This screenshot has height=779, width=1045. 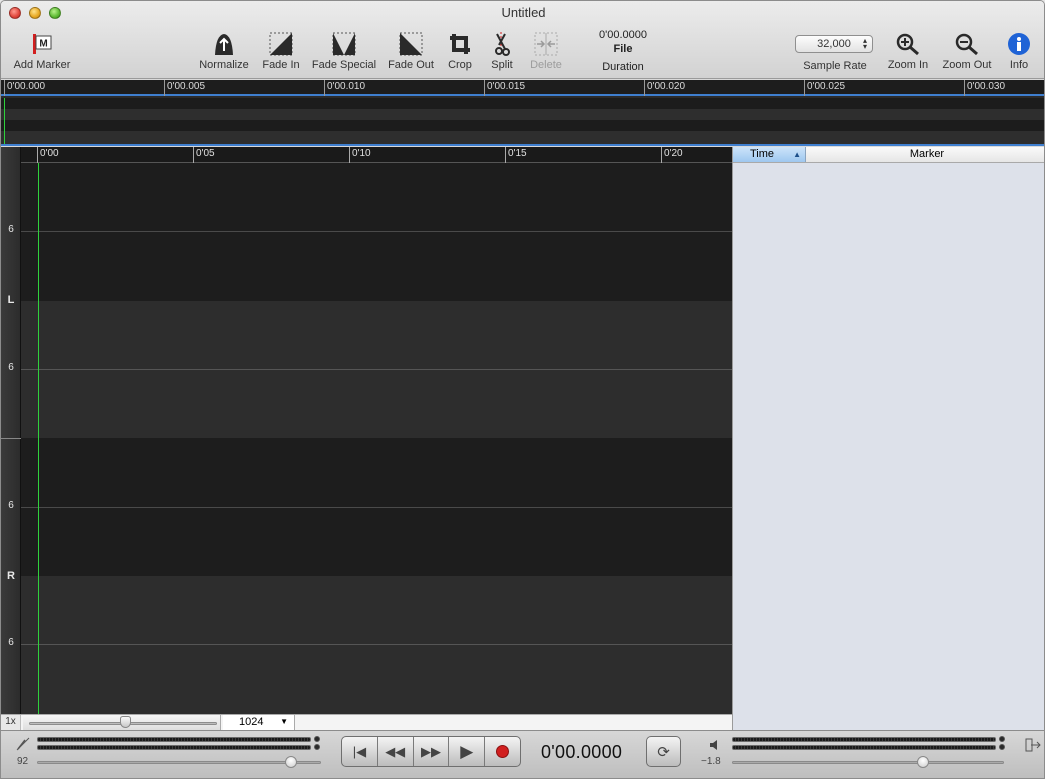 I want to click on overview-tick: 0'00.025, so click(x=824, y=88).